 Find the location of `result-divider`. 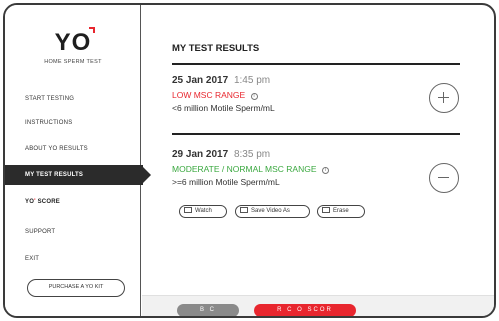

result-divider is located at coordinates (316, 134).